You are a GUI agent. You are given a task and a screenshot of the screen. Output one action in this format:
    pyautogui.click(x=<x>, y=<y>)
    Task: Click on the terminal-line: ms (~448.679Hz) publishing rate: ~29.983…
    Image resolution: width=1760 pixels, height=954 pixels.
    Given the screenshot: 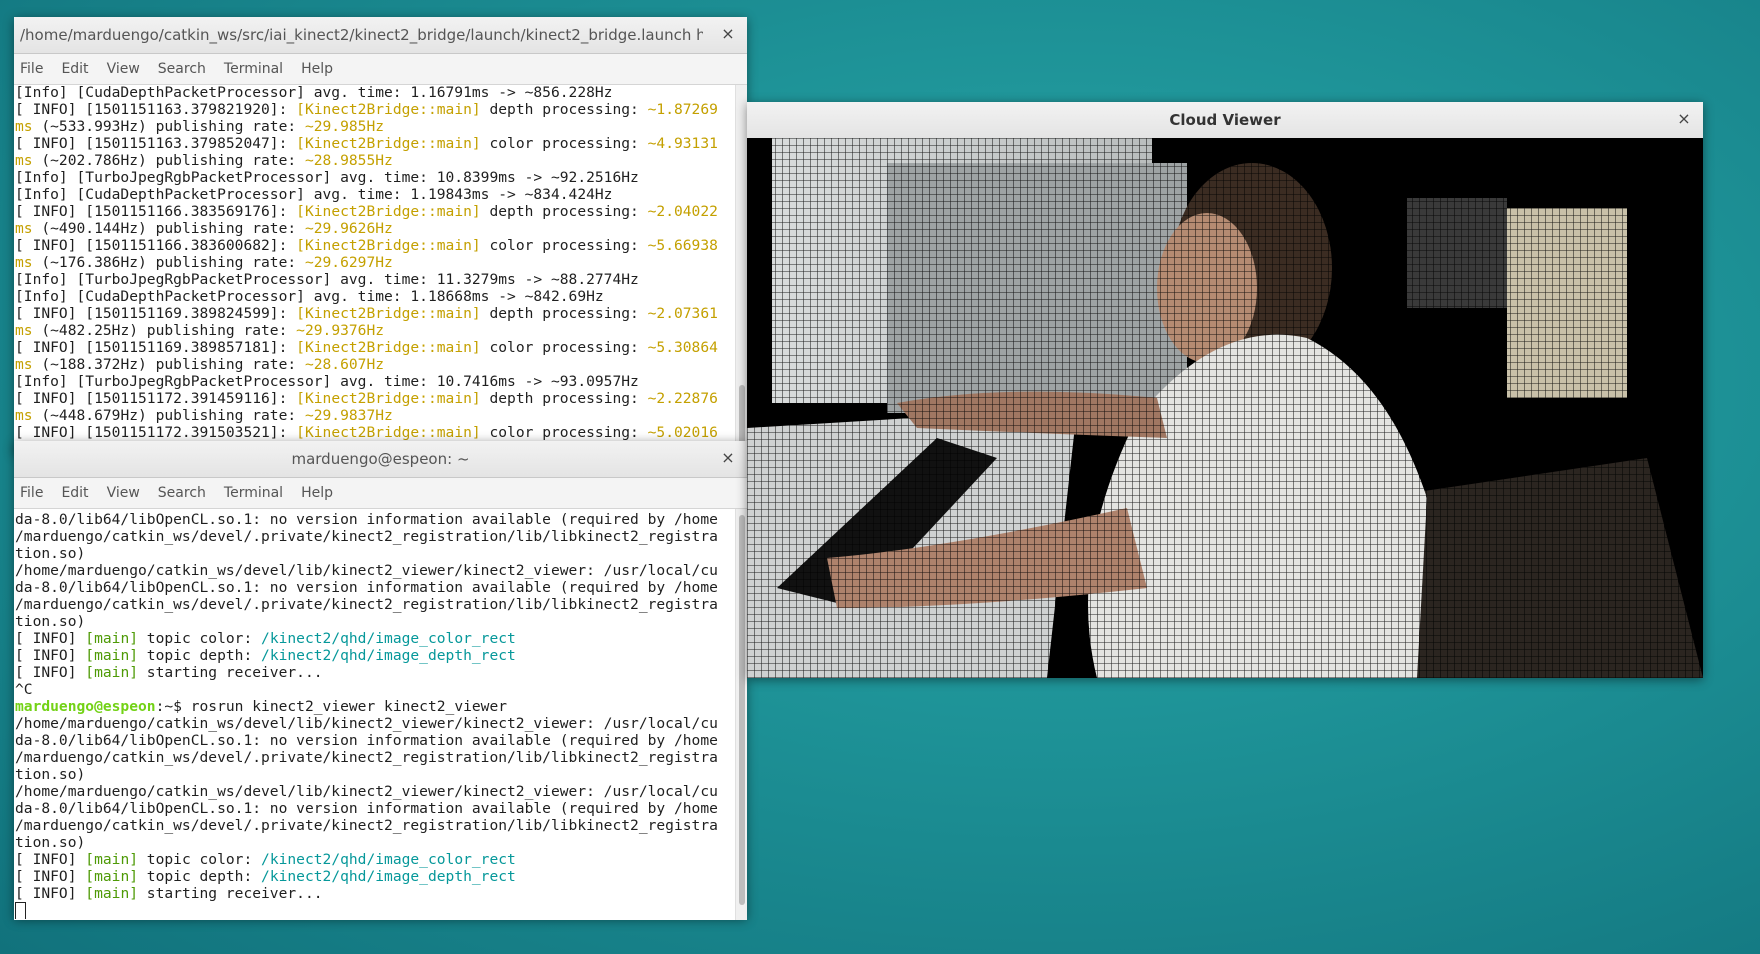 What is the action you would take?
    pyautogui.click(x=375, y=415)
    